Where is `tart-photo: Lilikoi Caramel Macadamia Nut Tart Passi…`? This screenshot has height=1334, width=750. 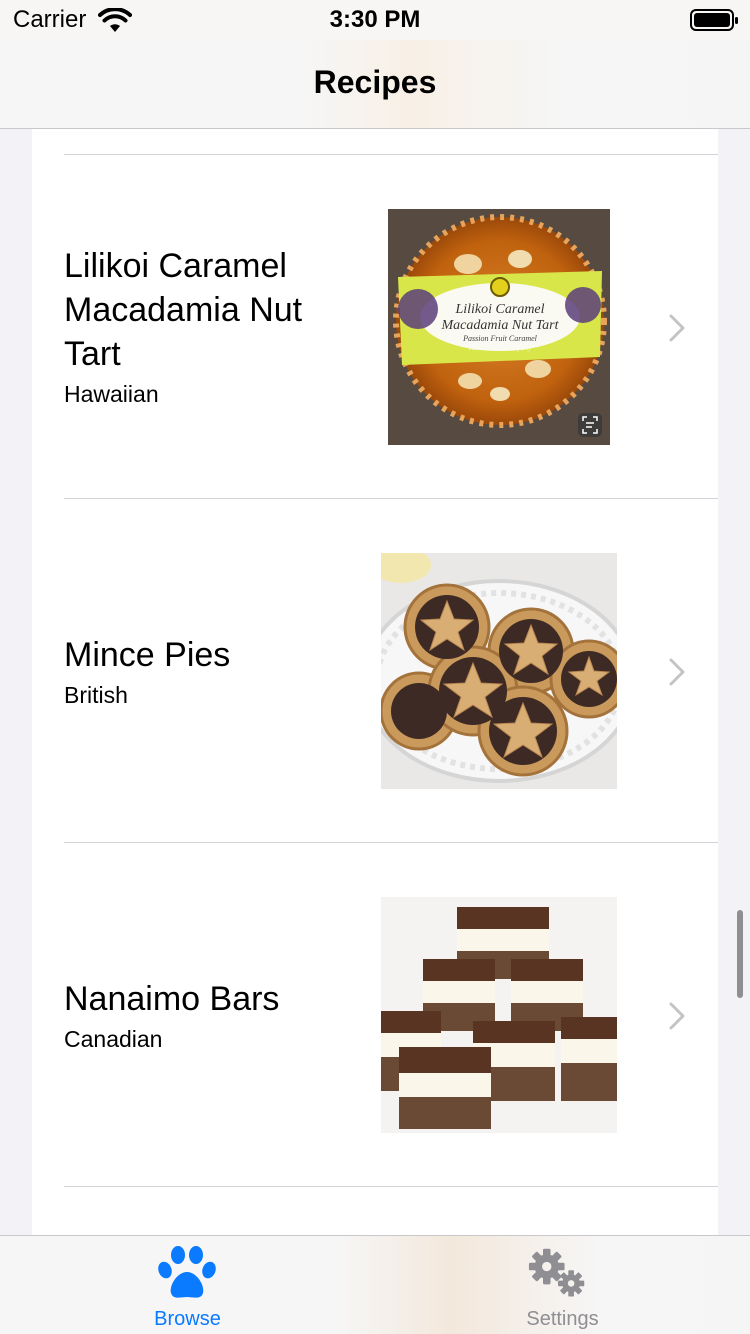 tart-photo: Lilikoi Caramel Macadamia Nut Tart Passi… is located at coordinates (499, 327).